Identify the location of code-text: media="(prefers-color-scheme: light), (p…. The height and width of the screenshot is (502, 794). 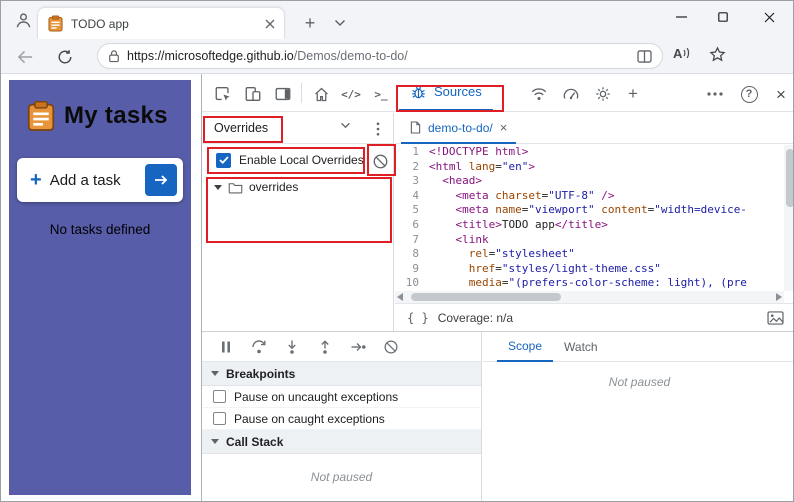
(607, 283).